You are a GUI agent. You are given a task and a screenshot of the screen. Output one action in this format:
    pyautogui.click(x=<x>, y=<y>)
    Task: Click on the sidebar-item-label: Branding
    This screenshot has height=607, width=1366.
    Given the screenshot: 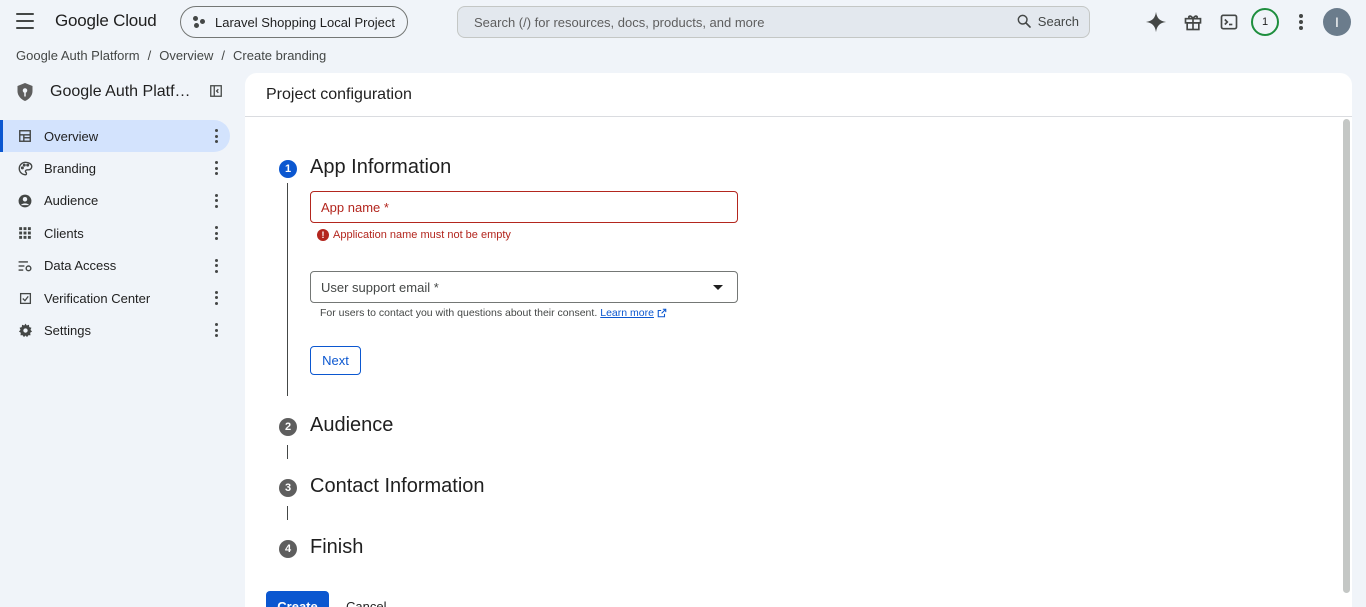 What is the action you would take?
    pyautogui.click(x=70, y=169)
    